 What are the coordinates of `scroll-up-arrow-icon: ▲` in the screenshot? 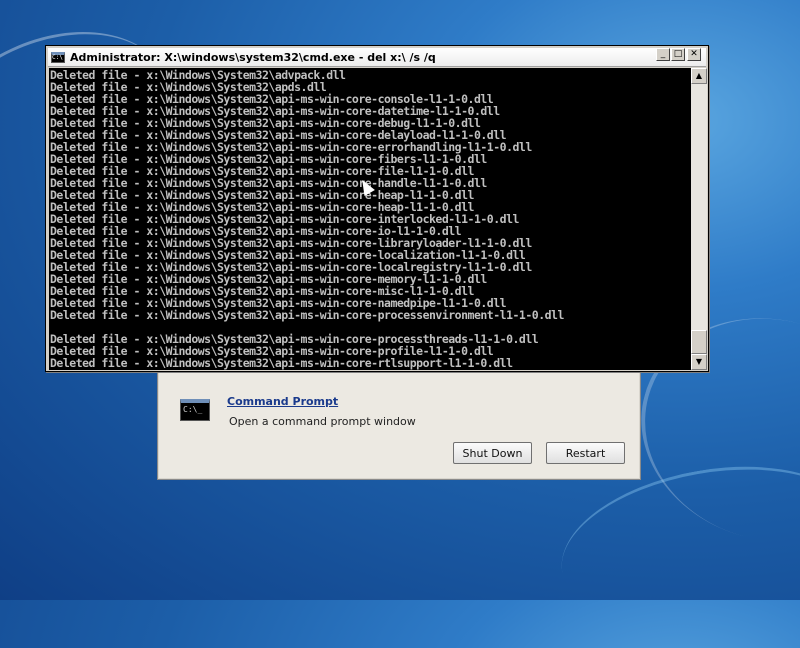 It's located at (699, 76).